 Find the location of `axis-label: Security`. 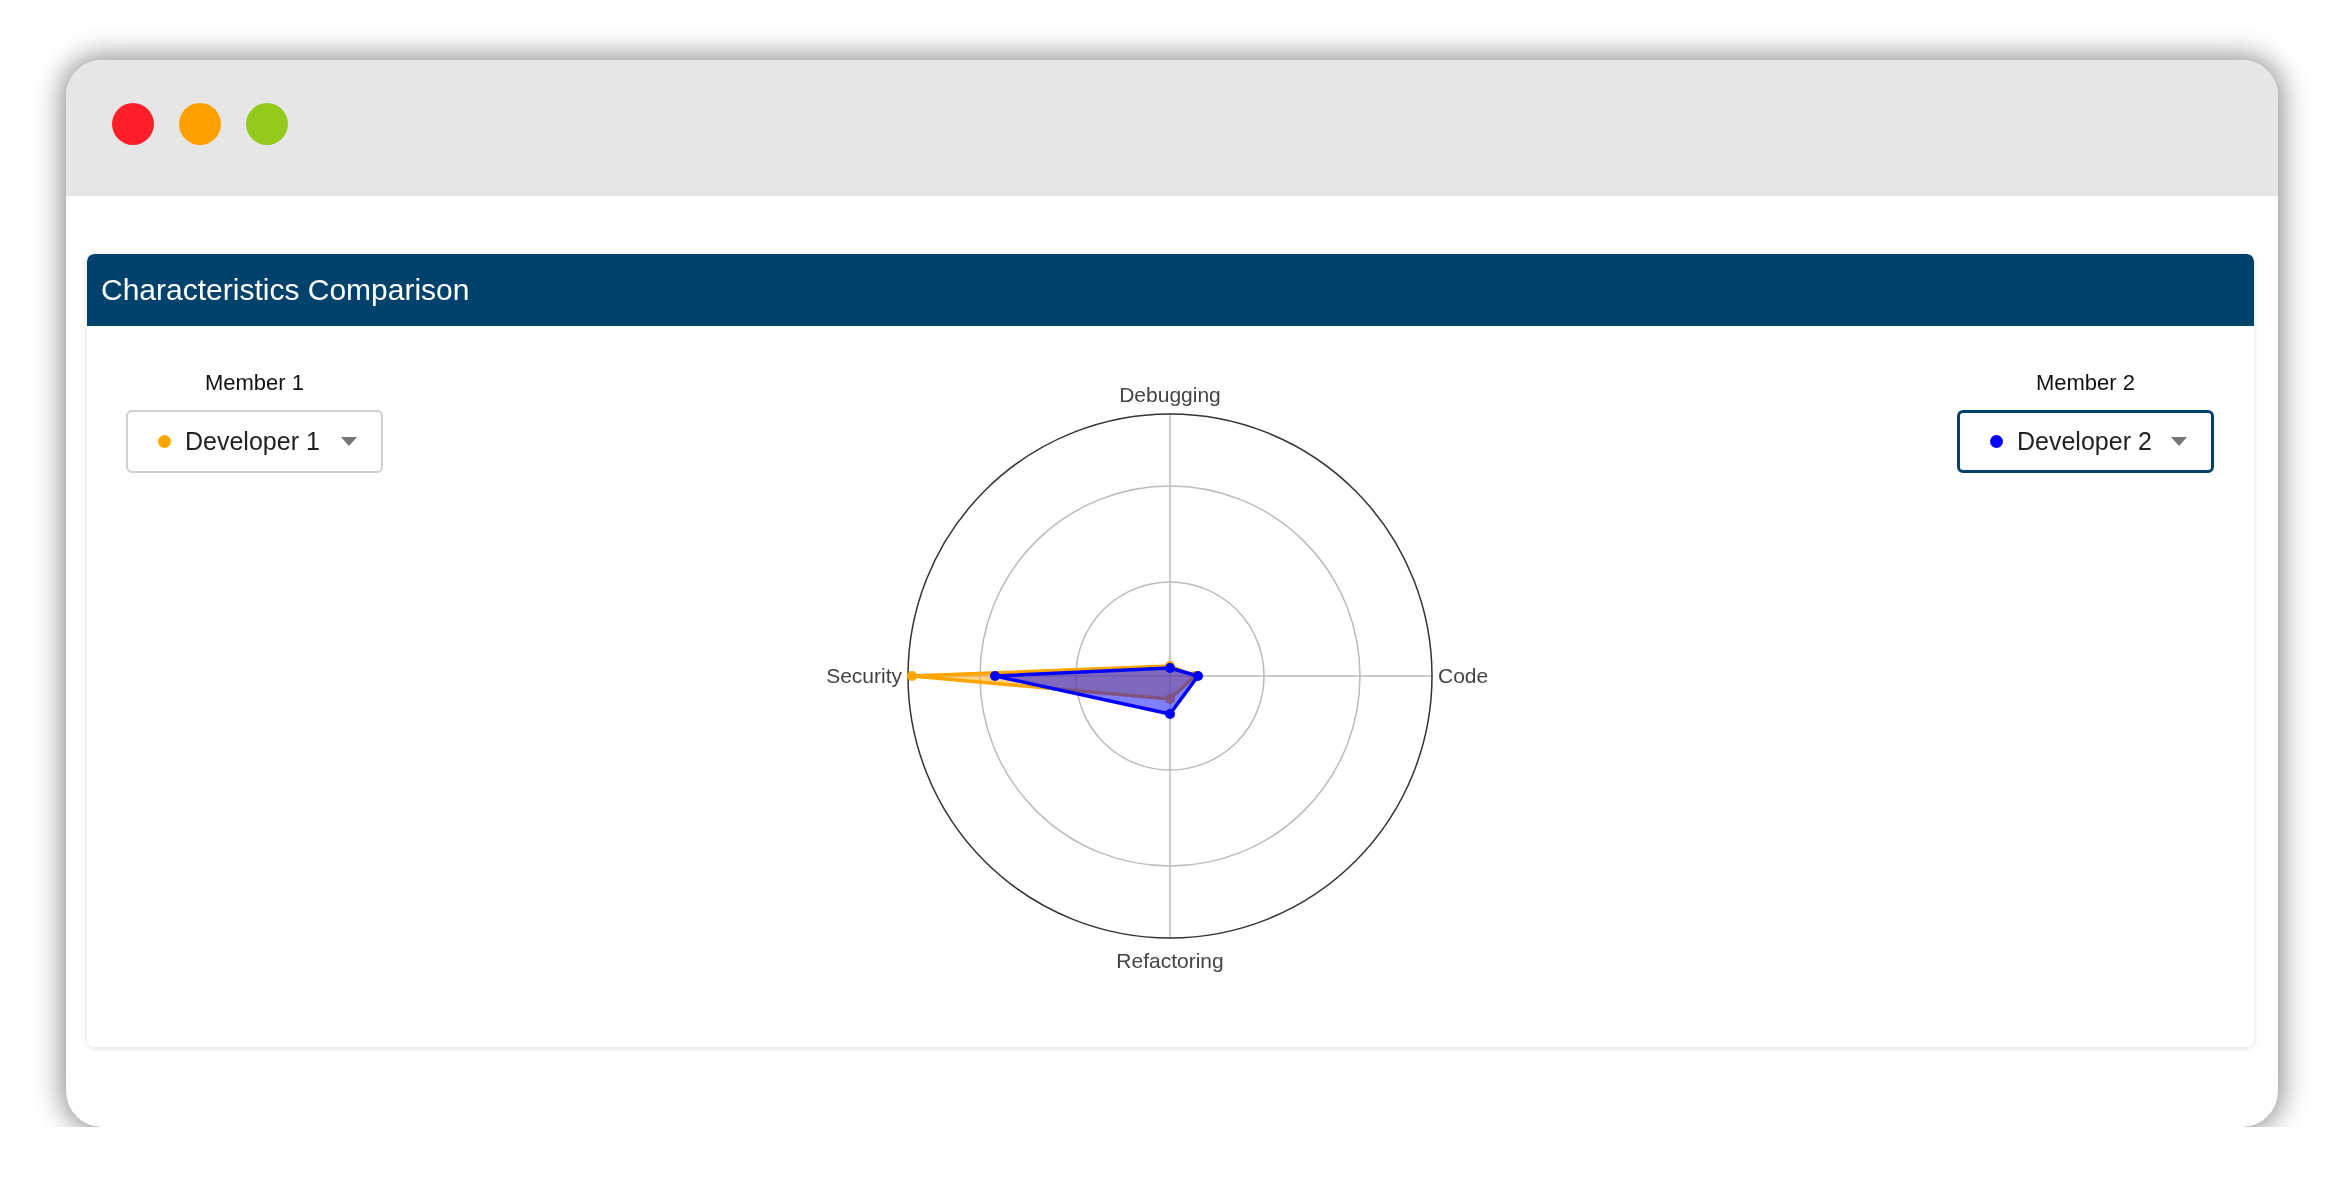

axis-label: Security is located at coordinates (864, 675).